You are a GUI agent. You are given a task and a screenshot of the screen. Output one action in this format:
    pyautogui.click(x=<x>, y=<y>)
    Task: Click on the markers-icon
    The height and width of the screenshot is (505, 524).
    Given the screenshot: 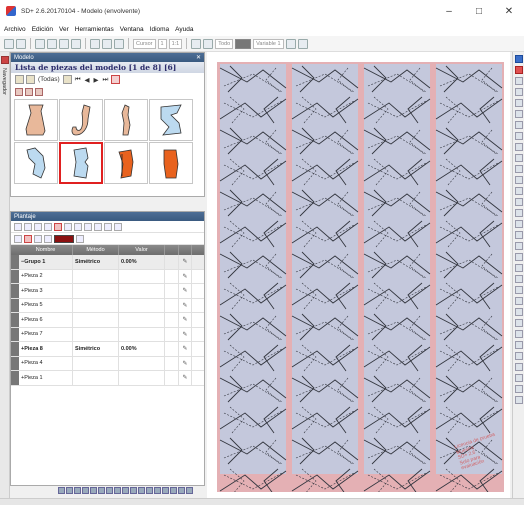 What is the action you would take?
    pyautogui.click(x=519, y=70)
    